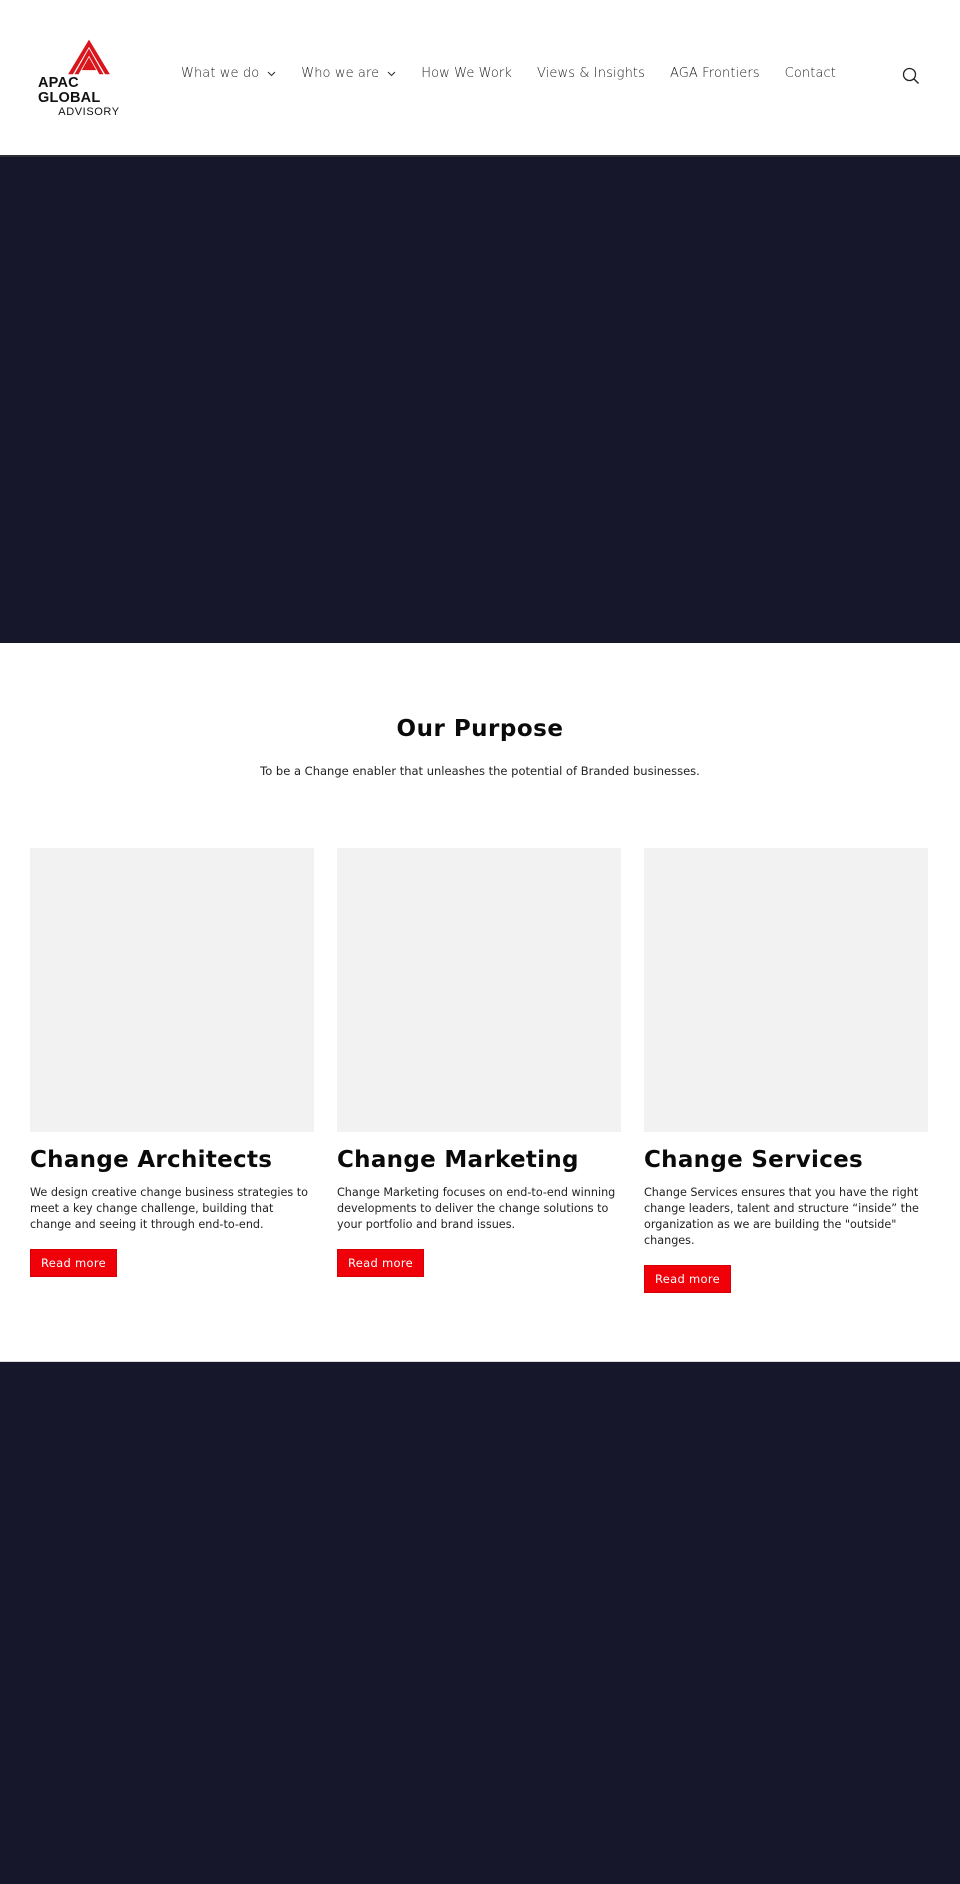 The image size is (960, 1884). I want to click on nav-label: Views & Insights, so click(590, 73).